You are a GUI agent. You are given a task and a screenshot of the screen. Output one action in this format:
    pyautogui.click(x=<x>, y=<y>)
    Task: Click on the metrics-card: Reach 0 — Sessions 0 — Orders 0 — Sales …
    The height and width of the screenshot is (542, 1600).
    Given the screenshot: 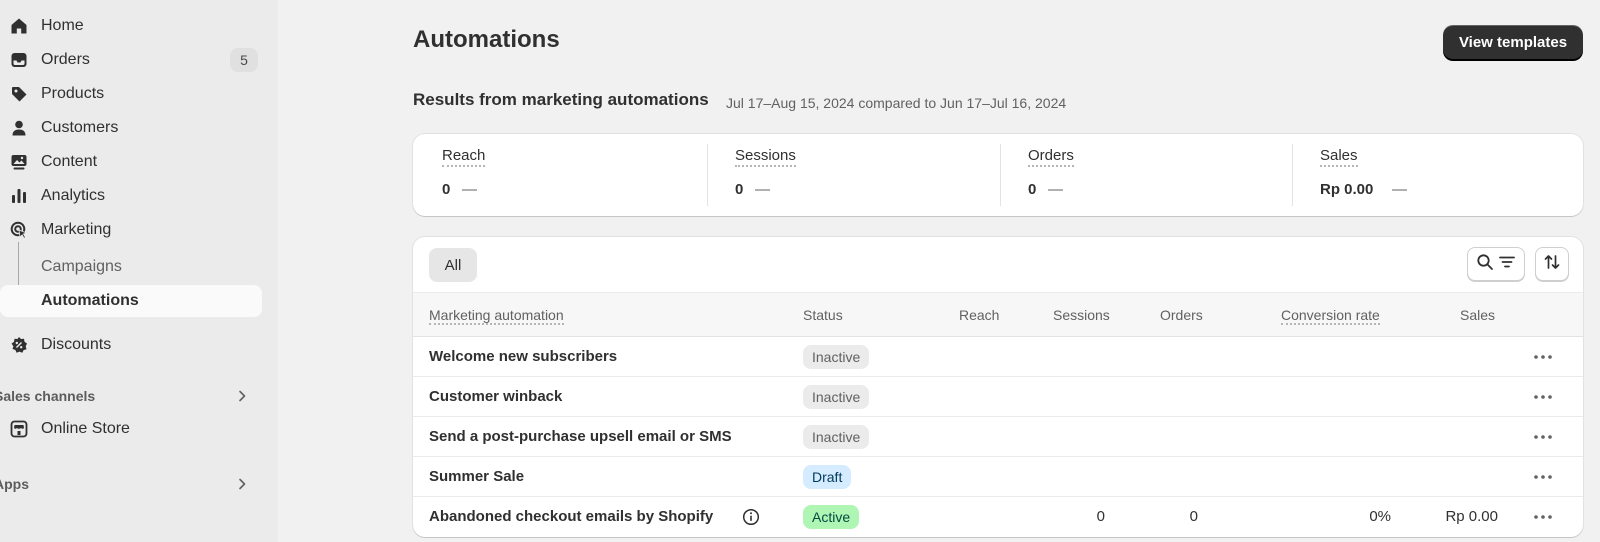 What is the action you would take?
    pyautogui.click(x=998, y=175)
    